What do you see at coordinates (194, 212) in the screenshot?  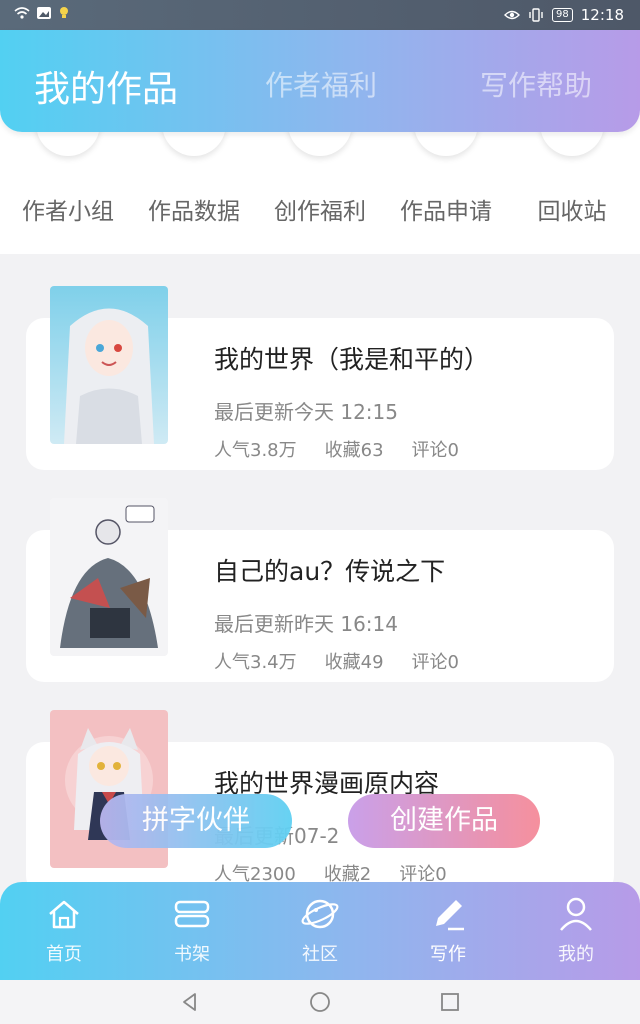 I see `quick-label: 作品数据` at bounding box center [194, 212].